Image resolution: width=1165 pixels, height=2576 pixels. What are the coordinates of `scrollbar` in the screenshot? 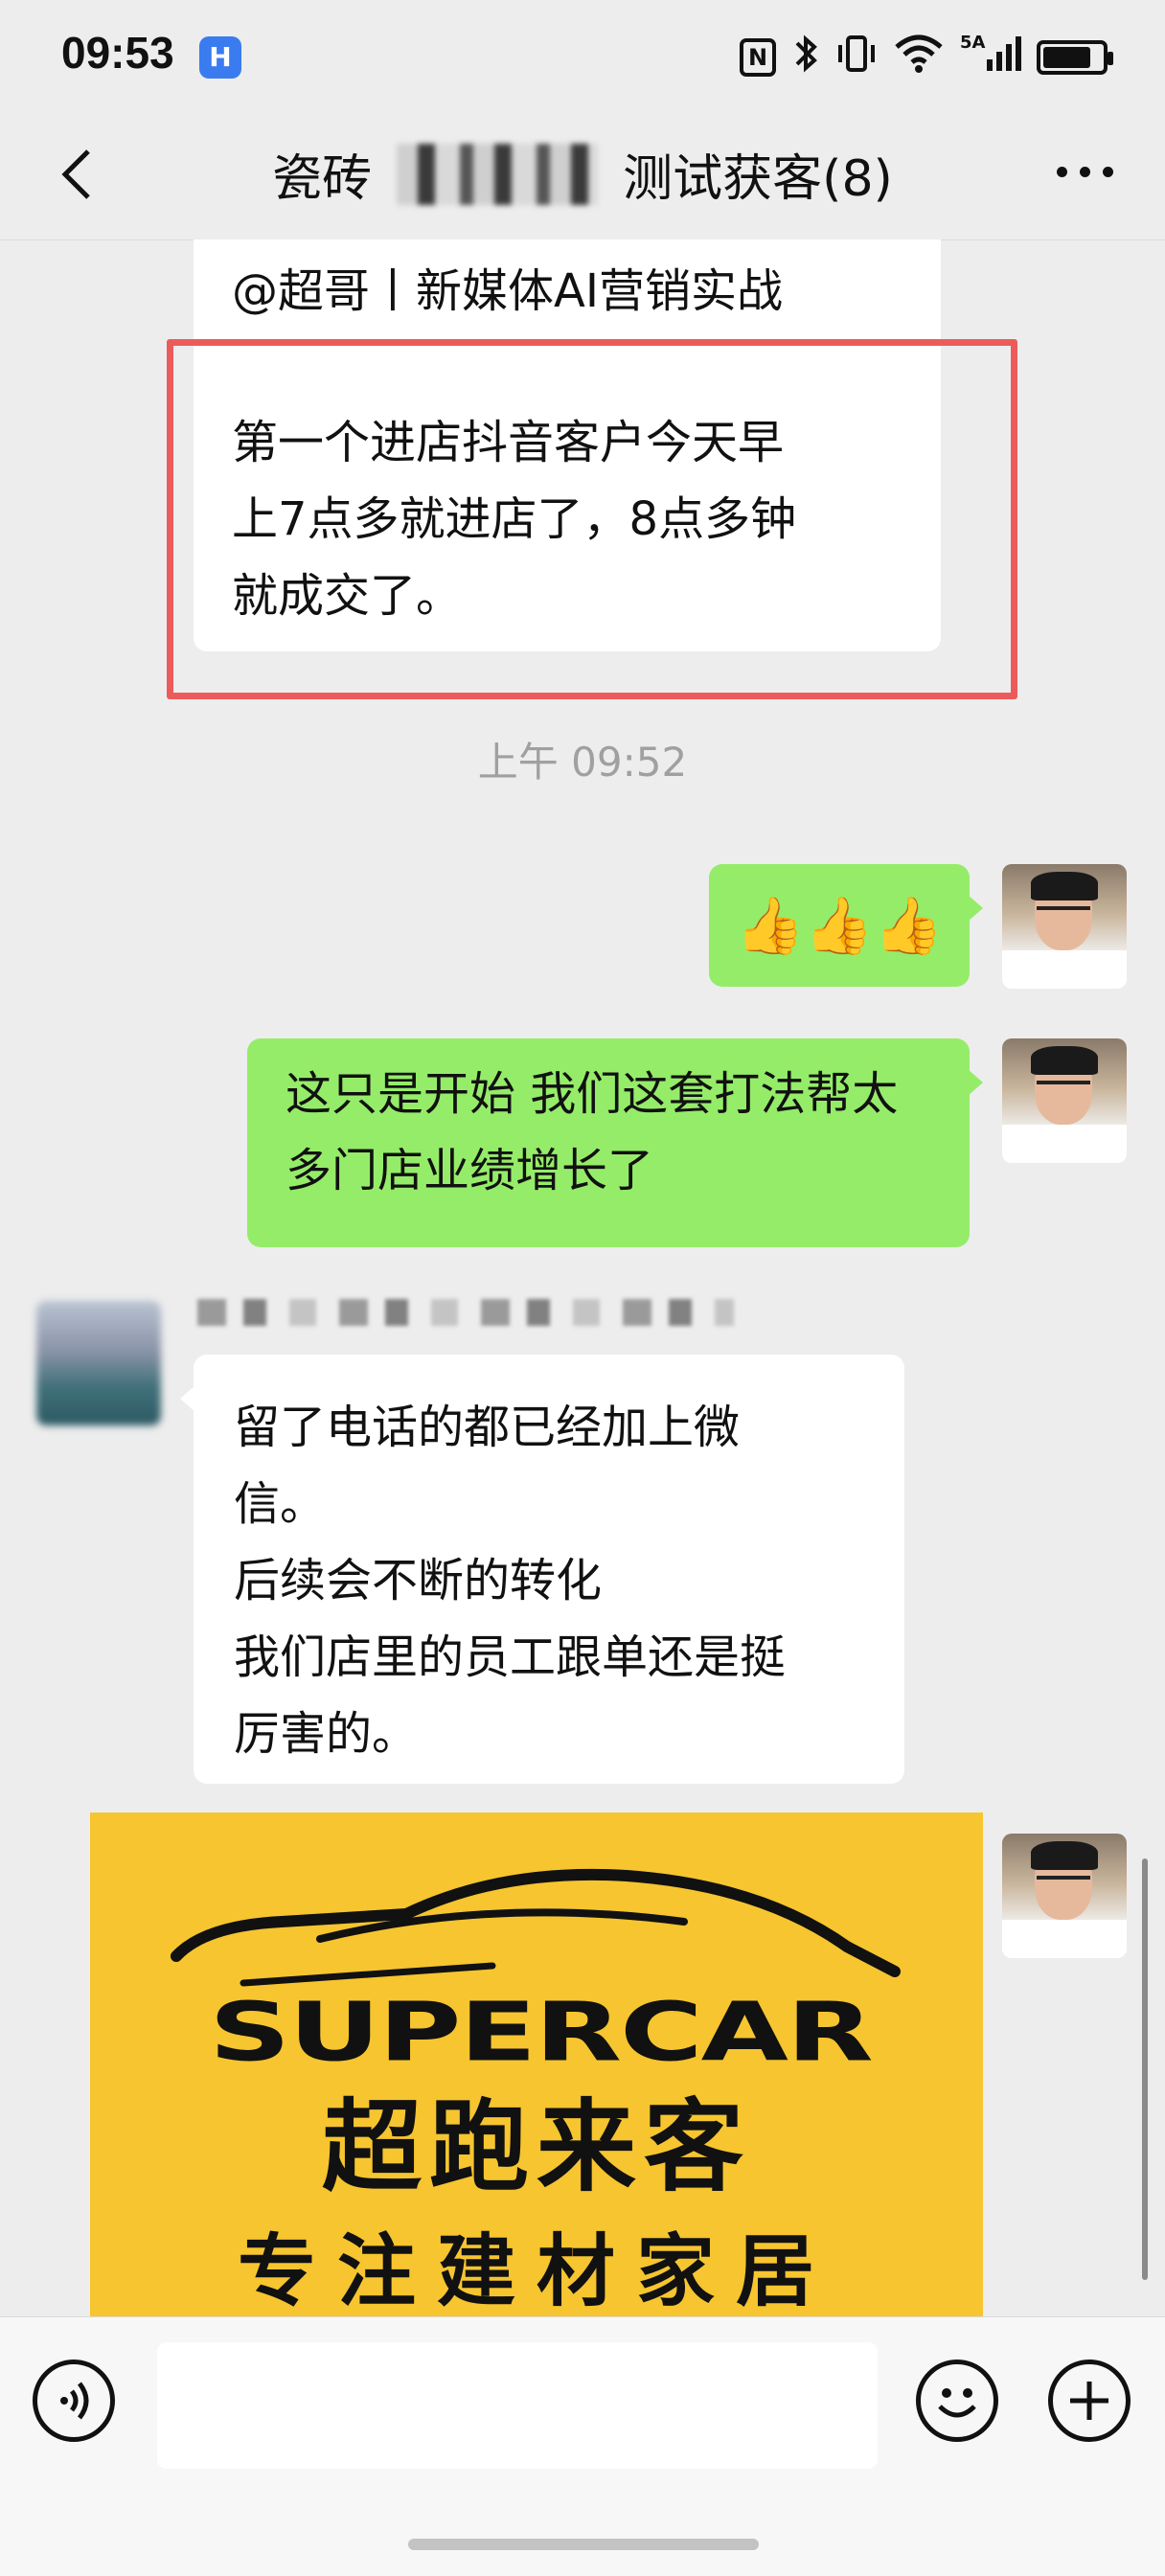 It's located at (1145, 2069).